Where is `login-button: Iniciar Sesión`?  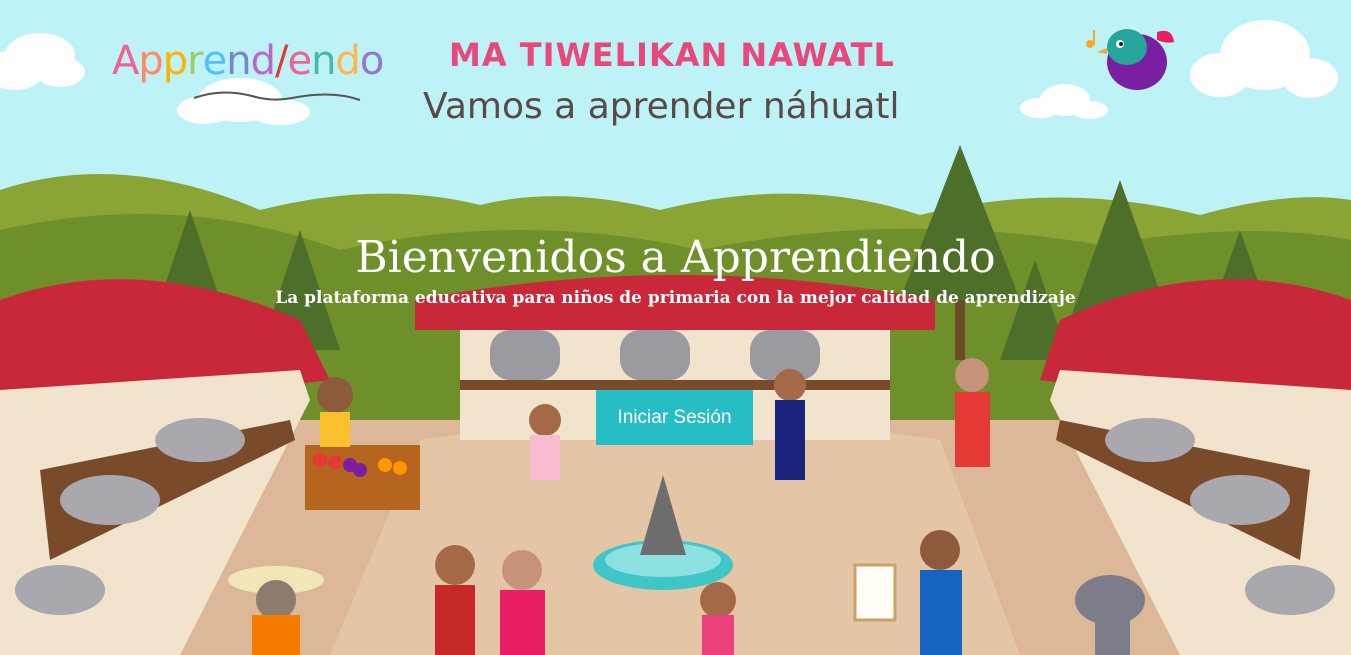
login-button: Iniciar Sesión is located at coordinates (674, 417).